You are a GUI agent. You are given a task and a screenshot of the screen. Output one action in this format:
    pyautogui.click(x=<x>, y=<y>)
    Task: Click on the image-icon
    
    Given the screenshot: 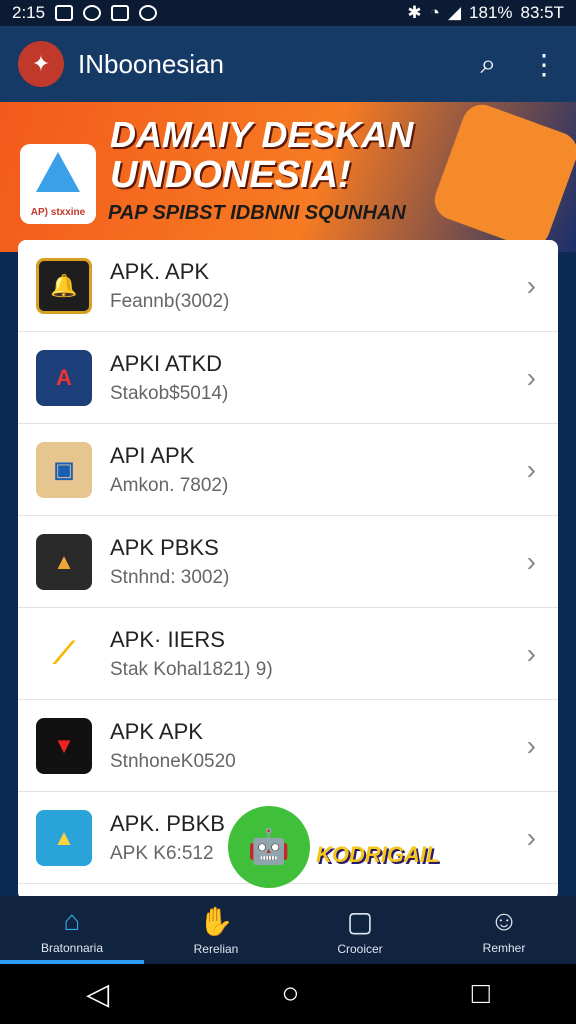 What is the action you would take?
    pyautogui.click(x=120, y=13)
    